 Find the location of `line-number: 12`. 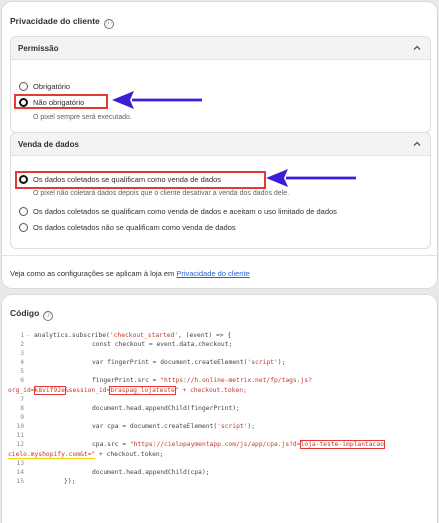

line-number: 12 is located at coordinates (20, 444).